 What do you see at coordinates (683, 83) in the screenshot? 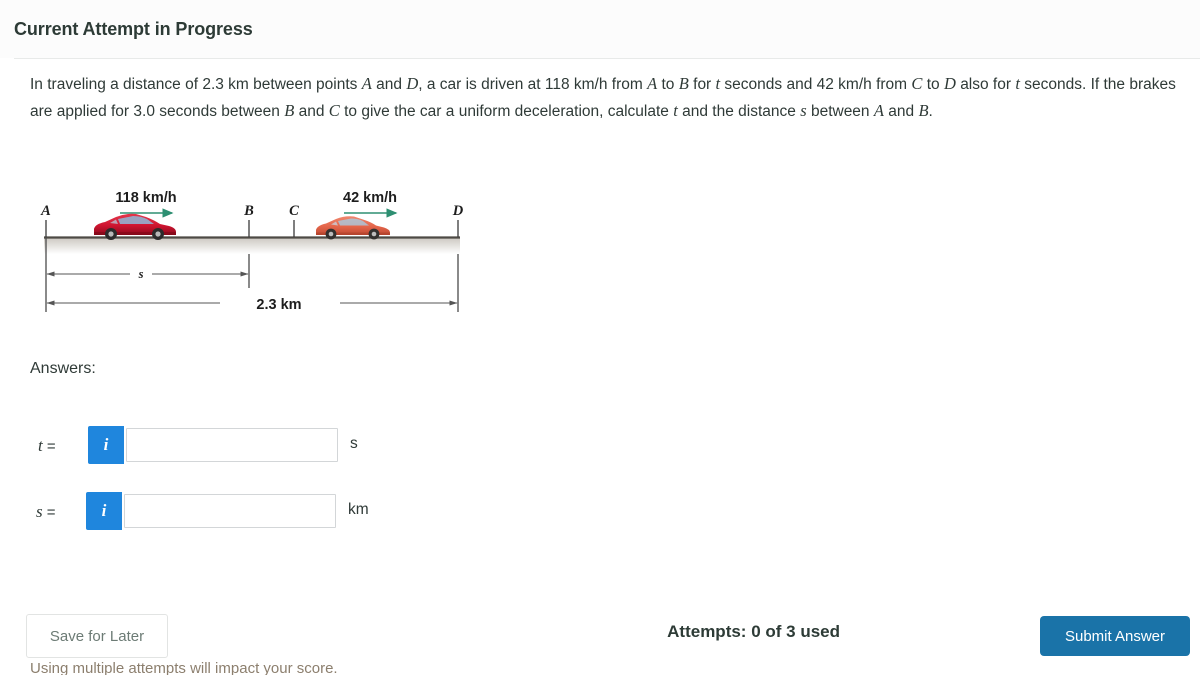
I see `problem-var-b: B` at bounding box center [683, 83].